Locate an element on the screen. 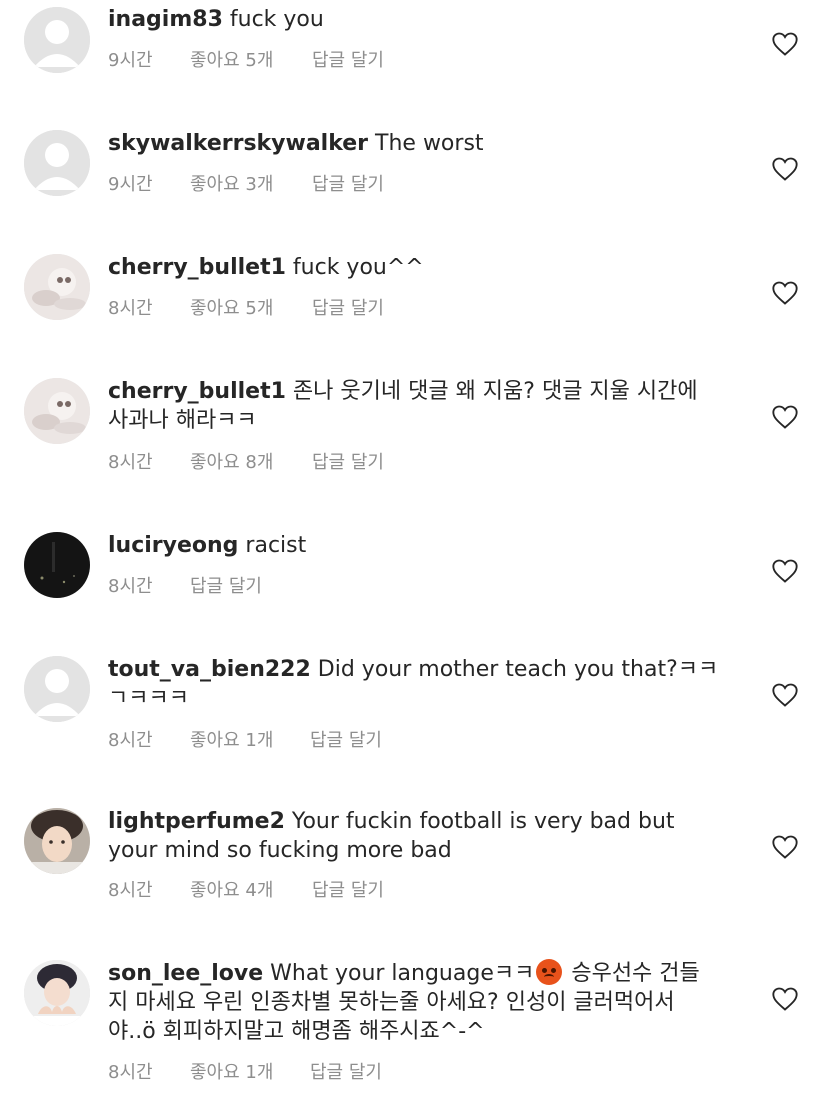  comment-text: inagim83 fuck you is located at coordinates (216, 19).